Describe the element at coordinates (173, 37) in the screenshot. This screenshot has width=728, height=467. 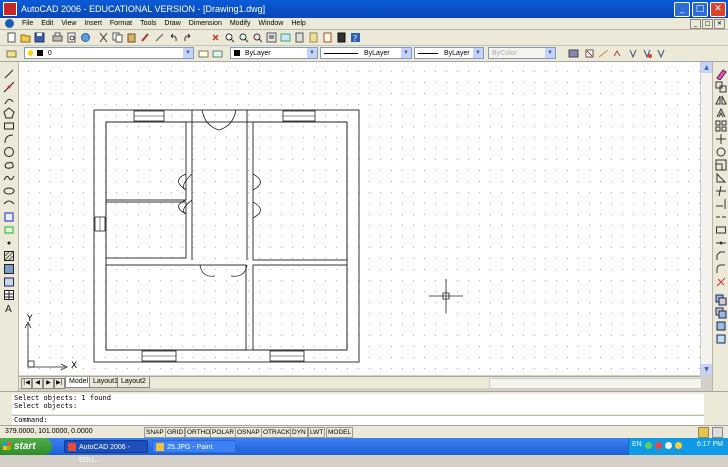
I see `undo-icon` at that location.